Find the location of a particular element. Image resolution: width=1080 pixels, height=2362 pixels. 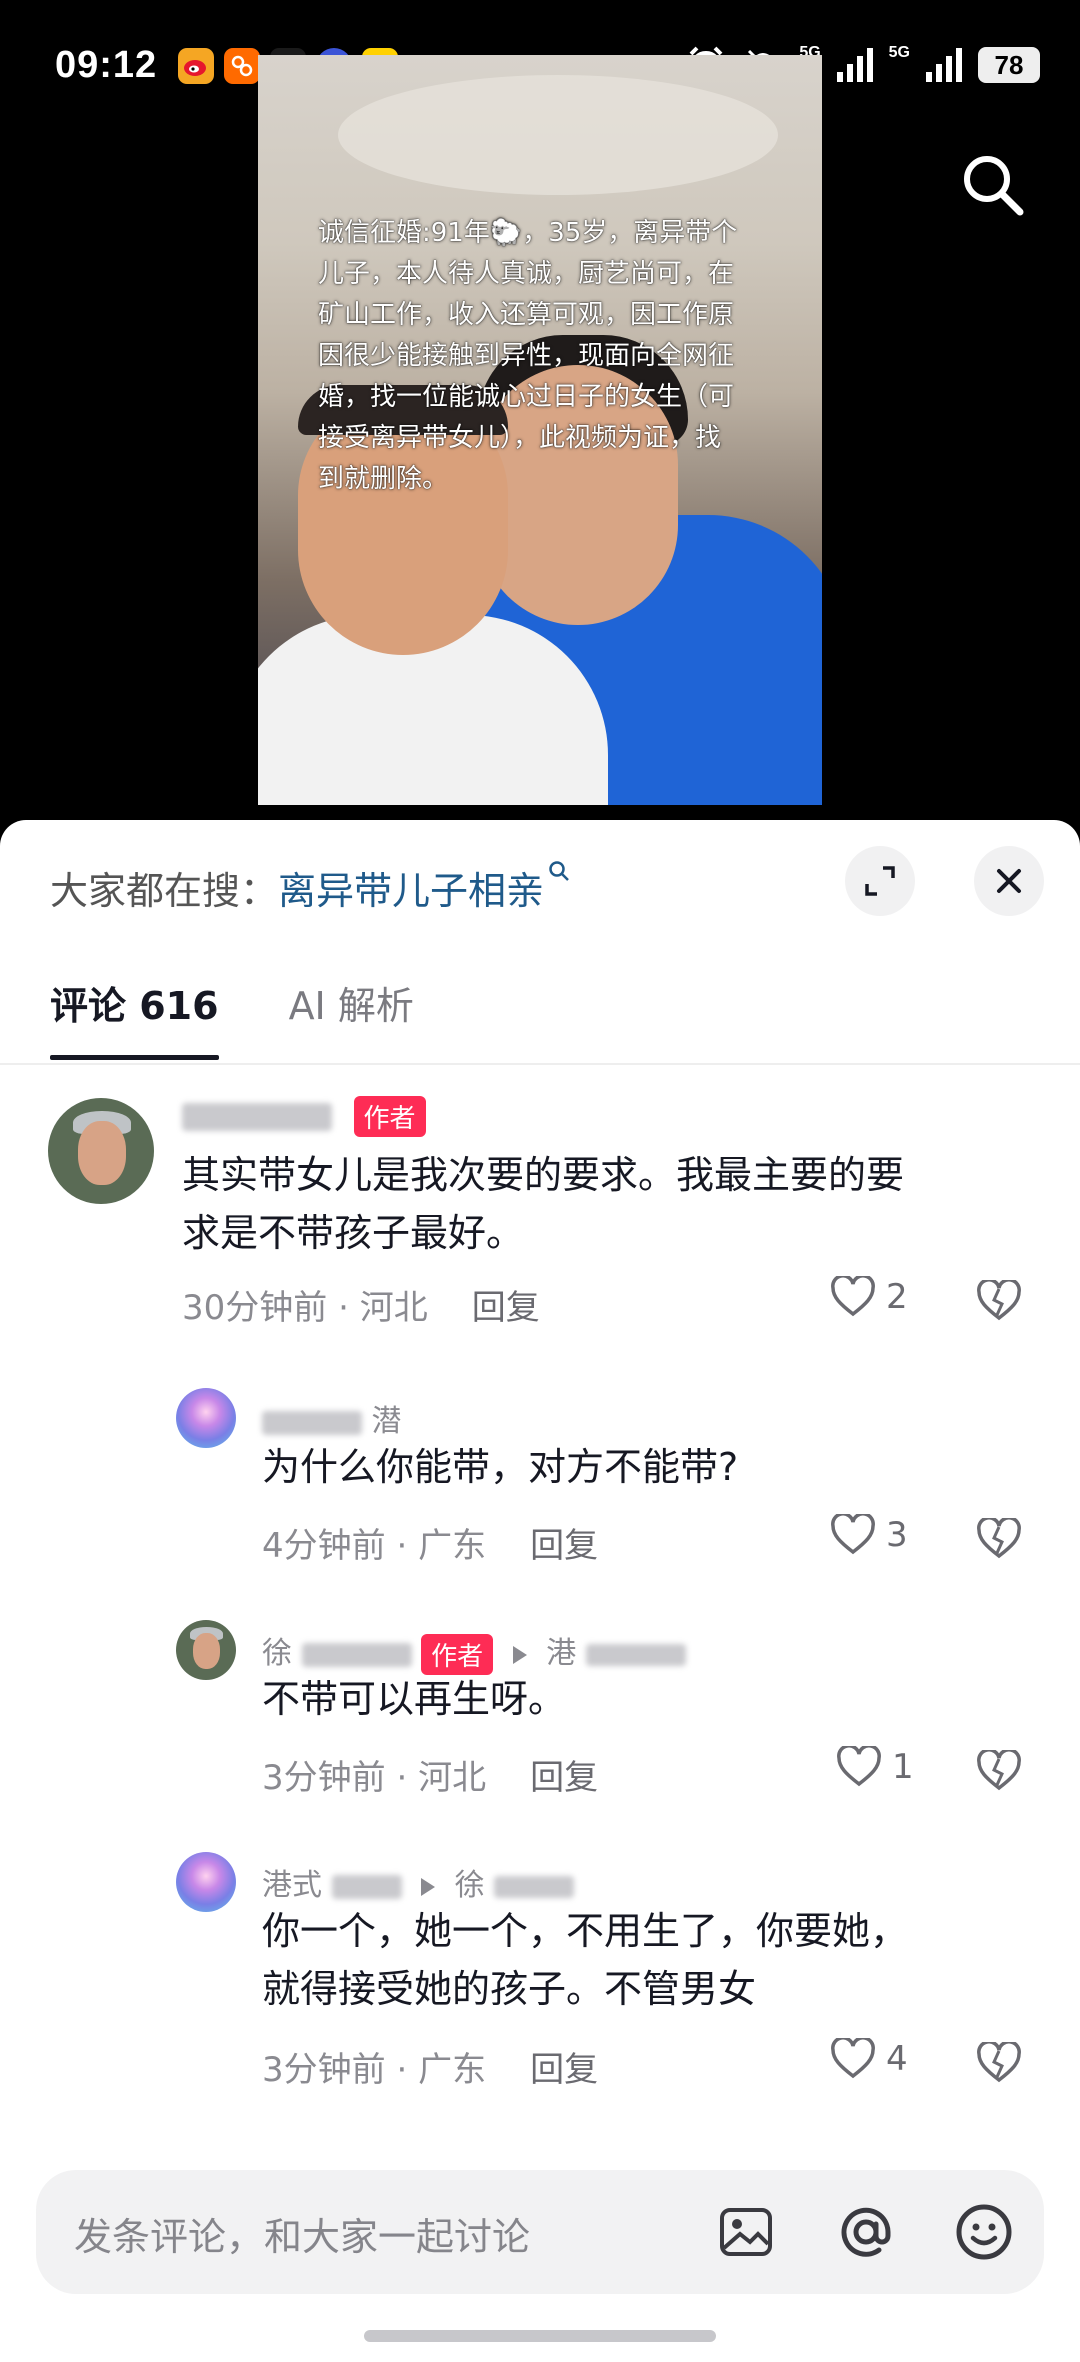

comment-text-line: 为什么你能带，对方不能带? is located at coordinates (500, 1467).